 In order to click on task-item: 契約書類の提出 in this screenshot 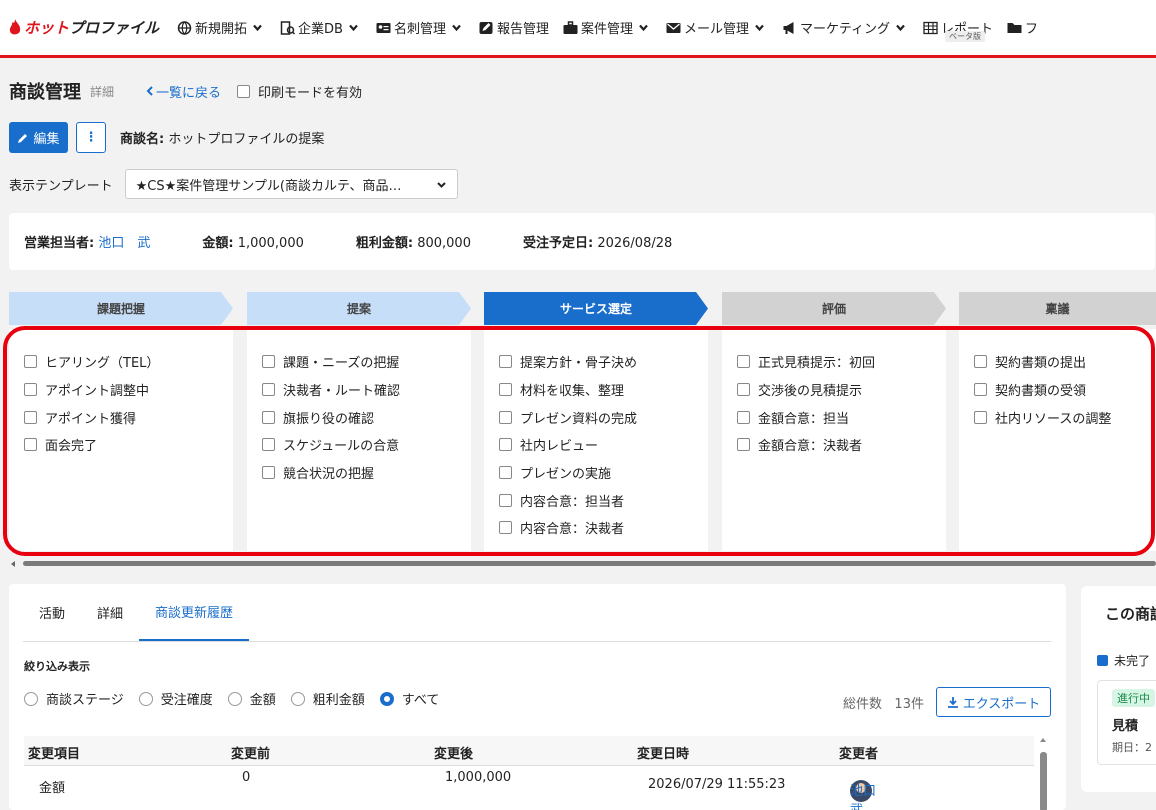, I will do `click(1065, 362)`.